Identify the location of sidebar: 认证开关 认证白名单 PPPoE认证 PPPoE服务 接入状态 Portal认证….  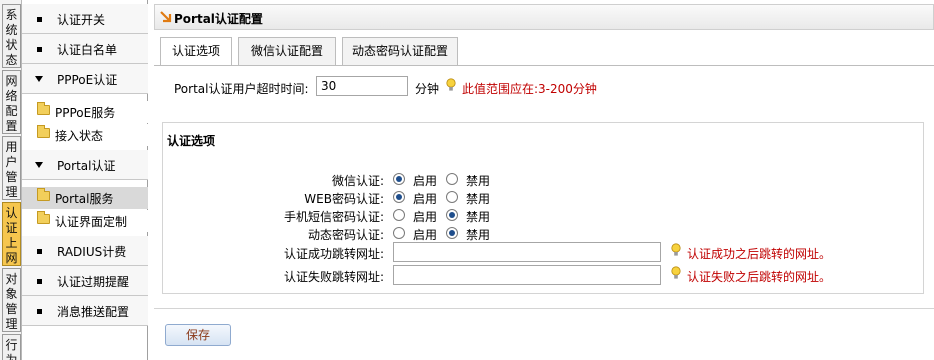
(85, 180).